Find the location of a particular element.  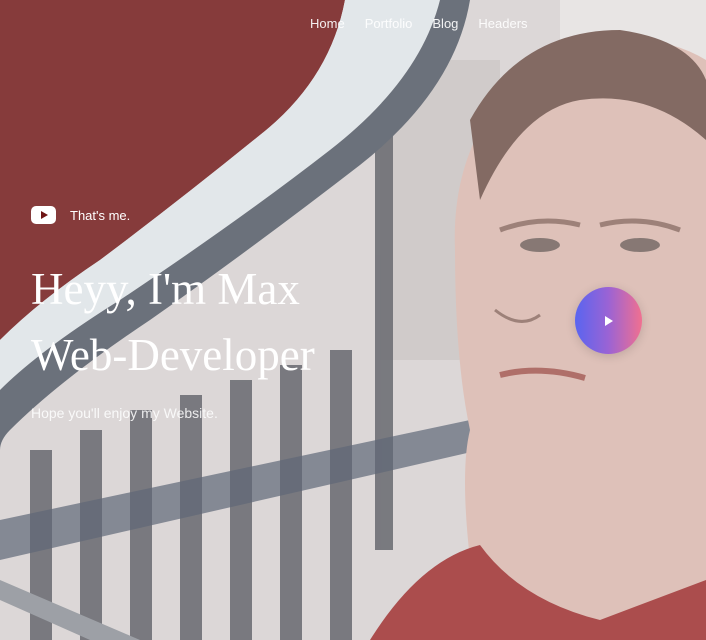

main-nav: Home Portfolio Blog Headers is located at coordinates (429, 23).